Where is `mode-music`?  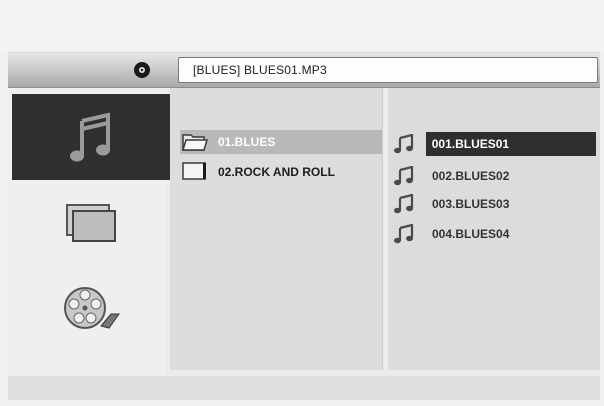
mode-music is located at coordinates (91, 137).